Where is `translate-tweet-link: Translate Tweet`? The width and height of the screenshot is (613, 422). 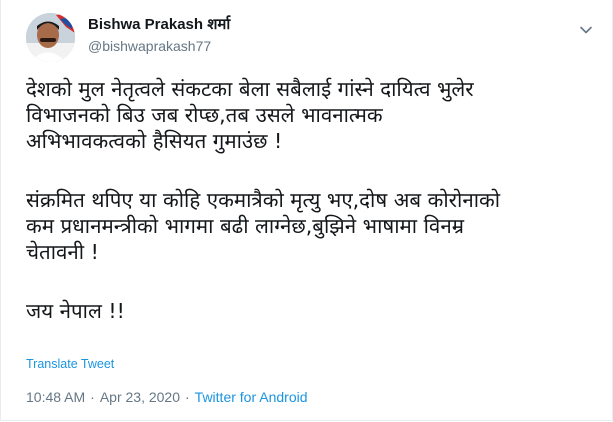
translate-tweet-link: Translate Tweet is located at coordinates (70, 364).